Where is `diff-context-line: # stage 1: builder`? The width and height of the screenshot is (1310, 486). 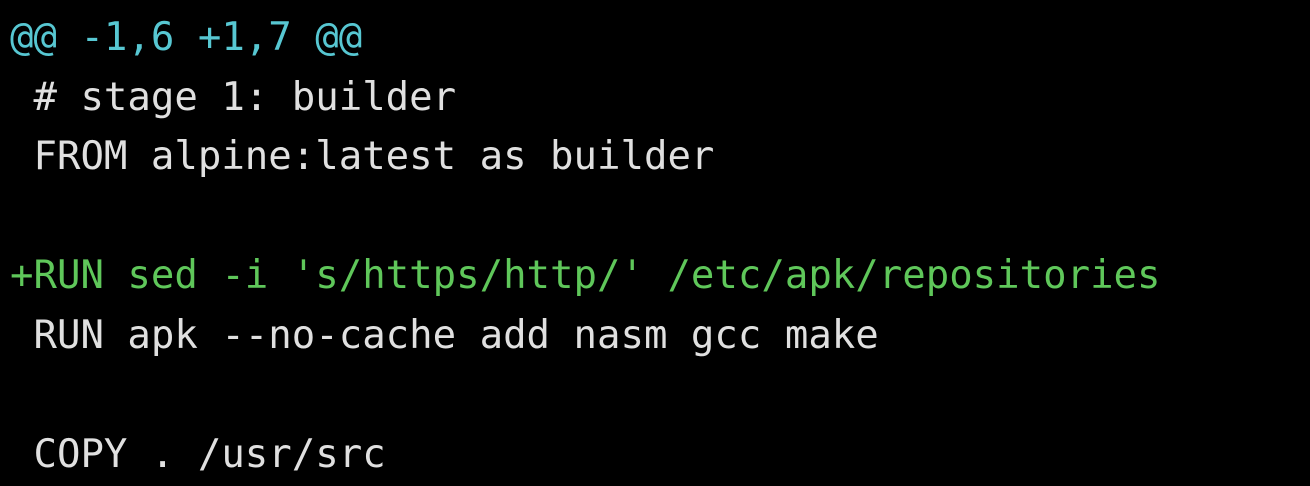
diff-context-line: # stage 1: builder is located at coordinates (233, 97).